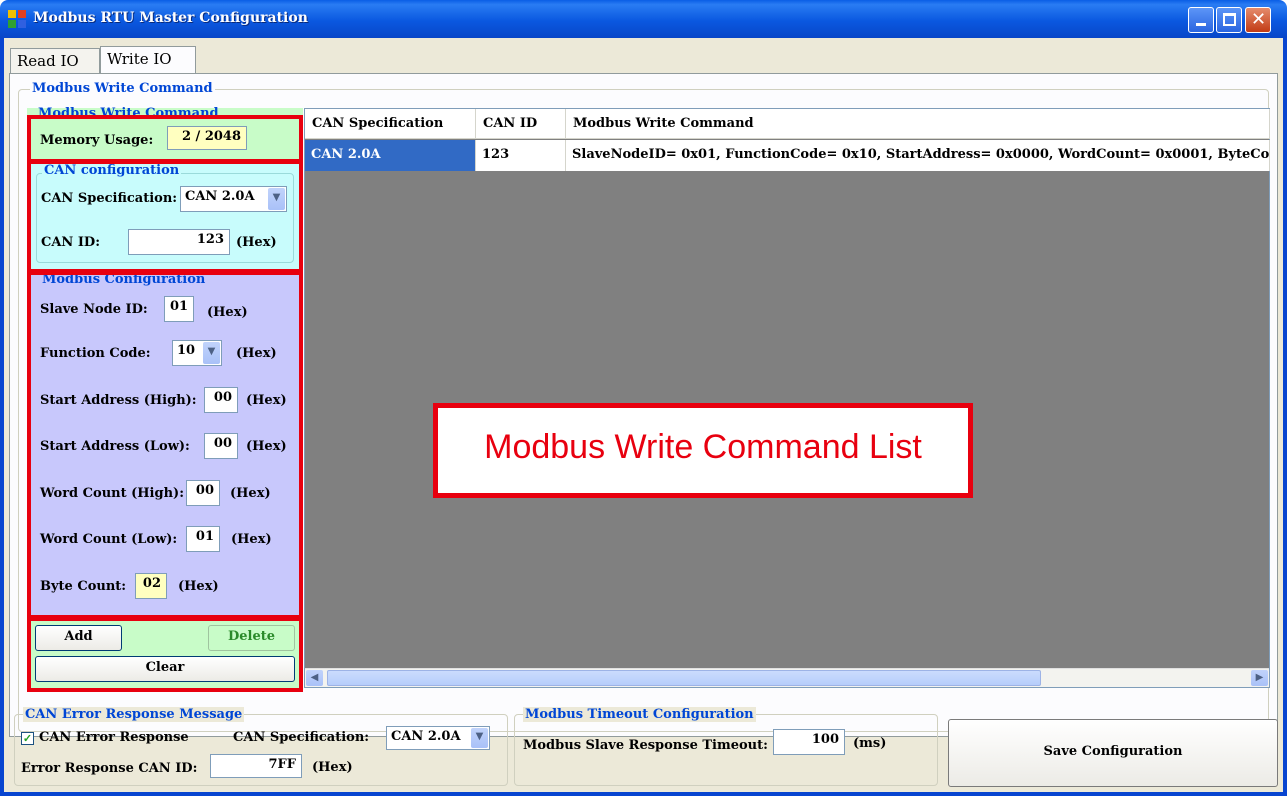 The height and width of the screenshot is (796, 1287). Describe the element at coordinates (114, 737) in the screenshot. I see `error-response-checkbox-label: CAN Error Response` at that location.